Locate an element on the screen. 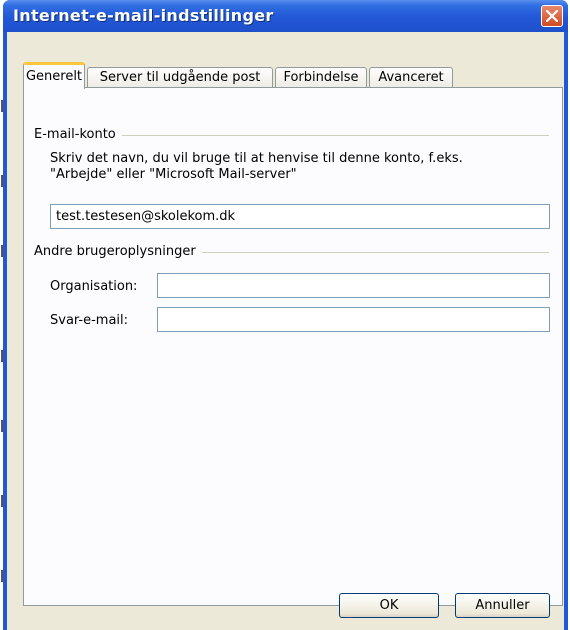 The height and width of the screenshot is (630, 570). close-button is located at coordinates (552, 16).